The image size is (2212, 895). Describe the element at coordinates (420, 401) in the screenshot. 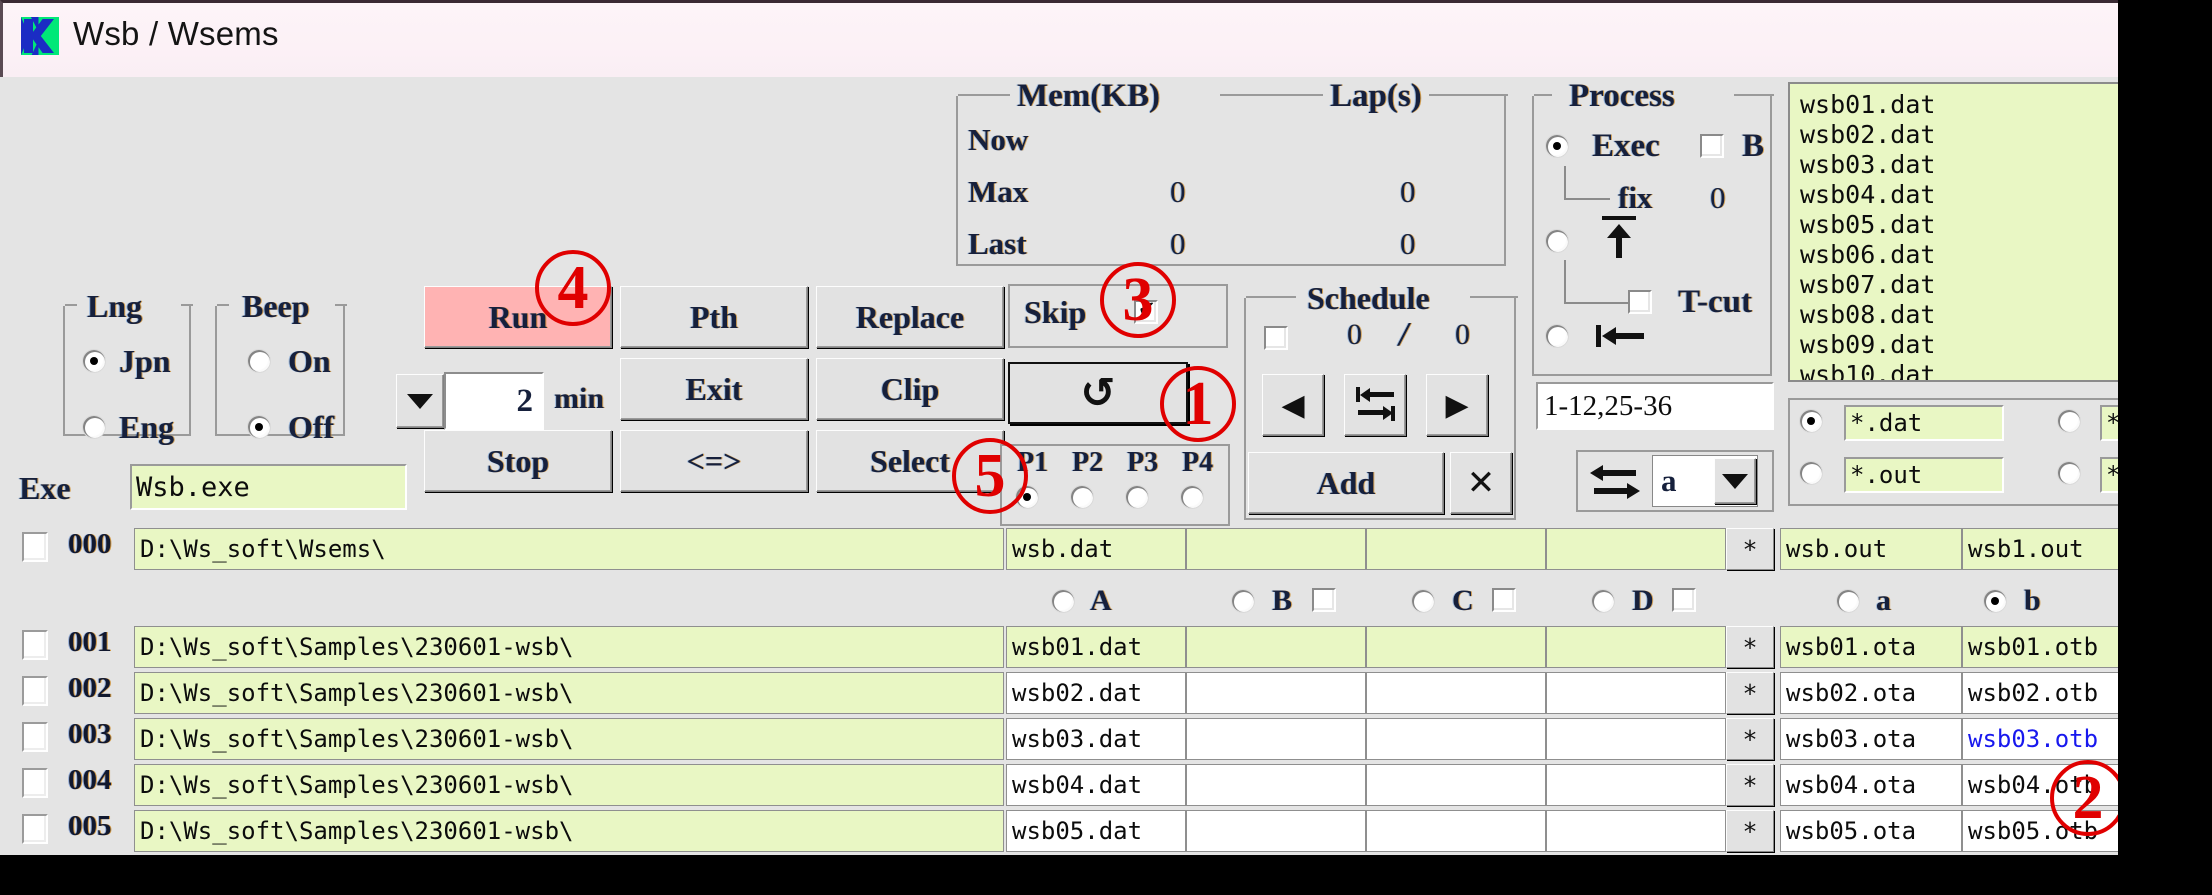

I see `timer-dropdown-button` at that location.